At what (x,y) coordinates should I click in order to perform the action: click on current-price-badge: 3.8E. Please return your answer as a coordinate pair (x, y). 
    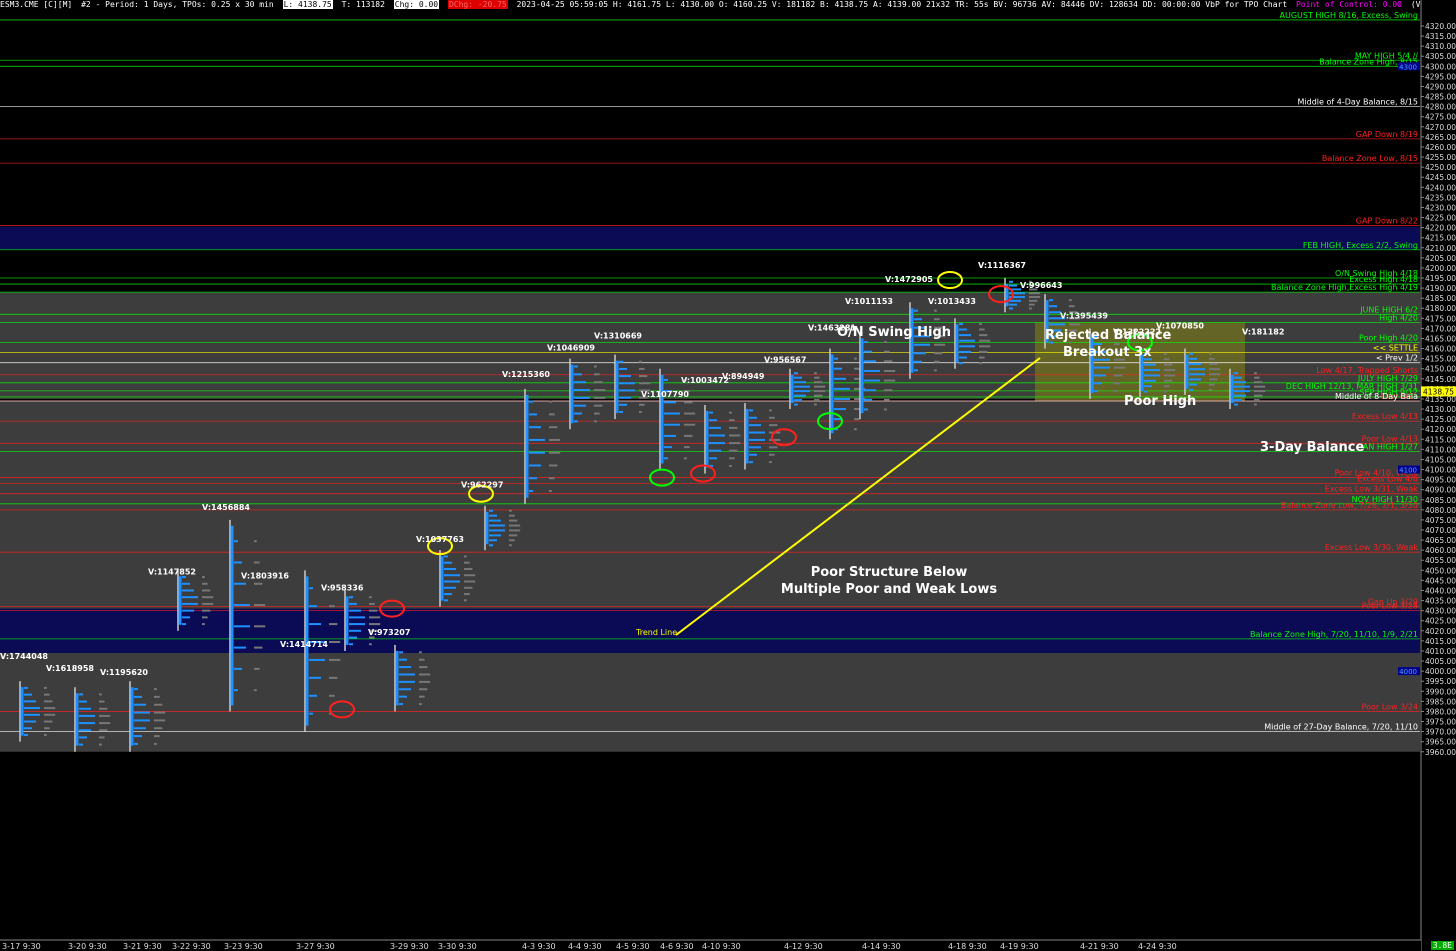
    Looking at the image, I should click on (1442, 945).